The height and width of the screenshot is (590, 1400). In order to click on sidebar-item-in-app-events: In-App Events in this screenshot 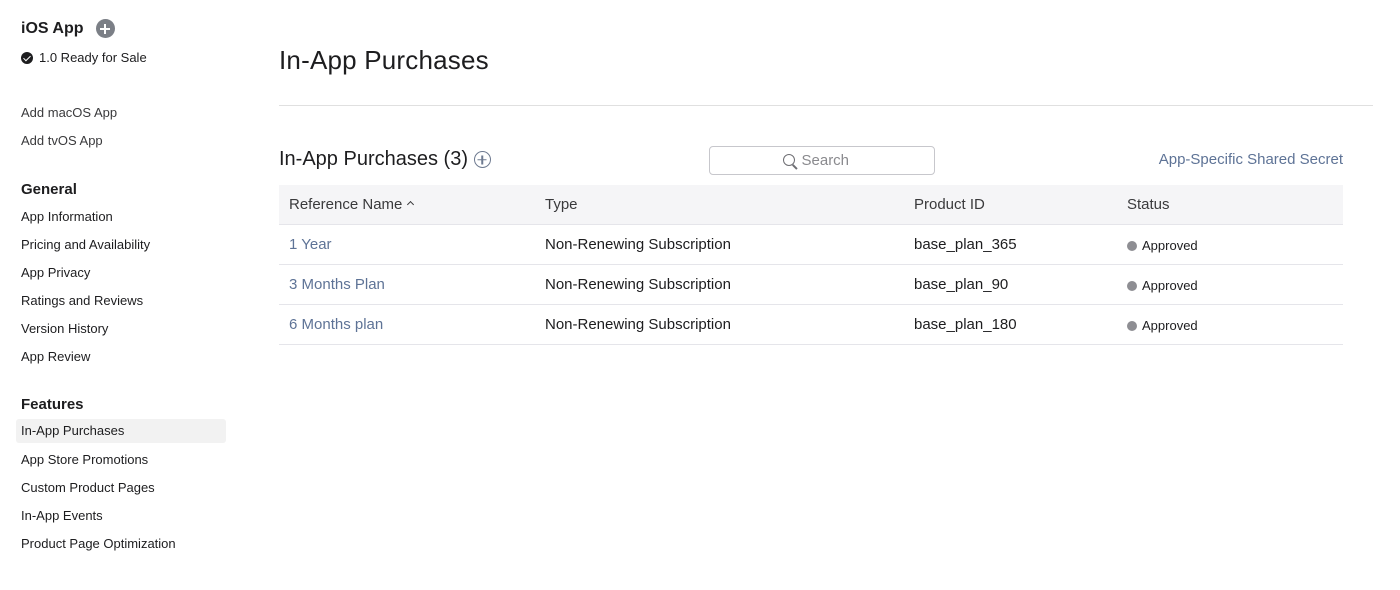, I will do `click(62, 515)`.